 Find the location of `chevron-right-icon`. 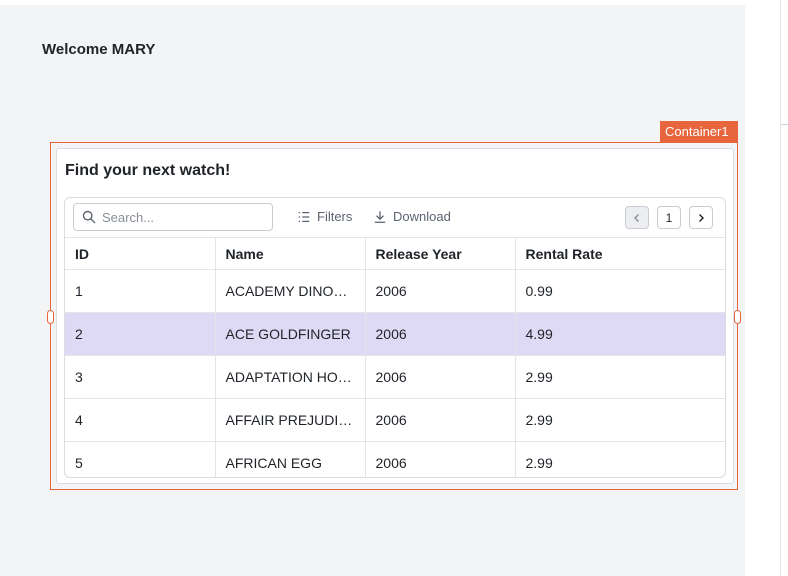

chevron-right-icon is located at coordinates (701, 217).